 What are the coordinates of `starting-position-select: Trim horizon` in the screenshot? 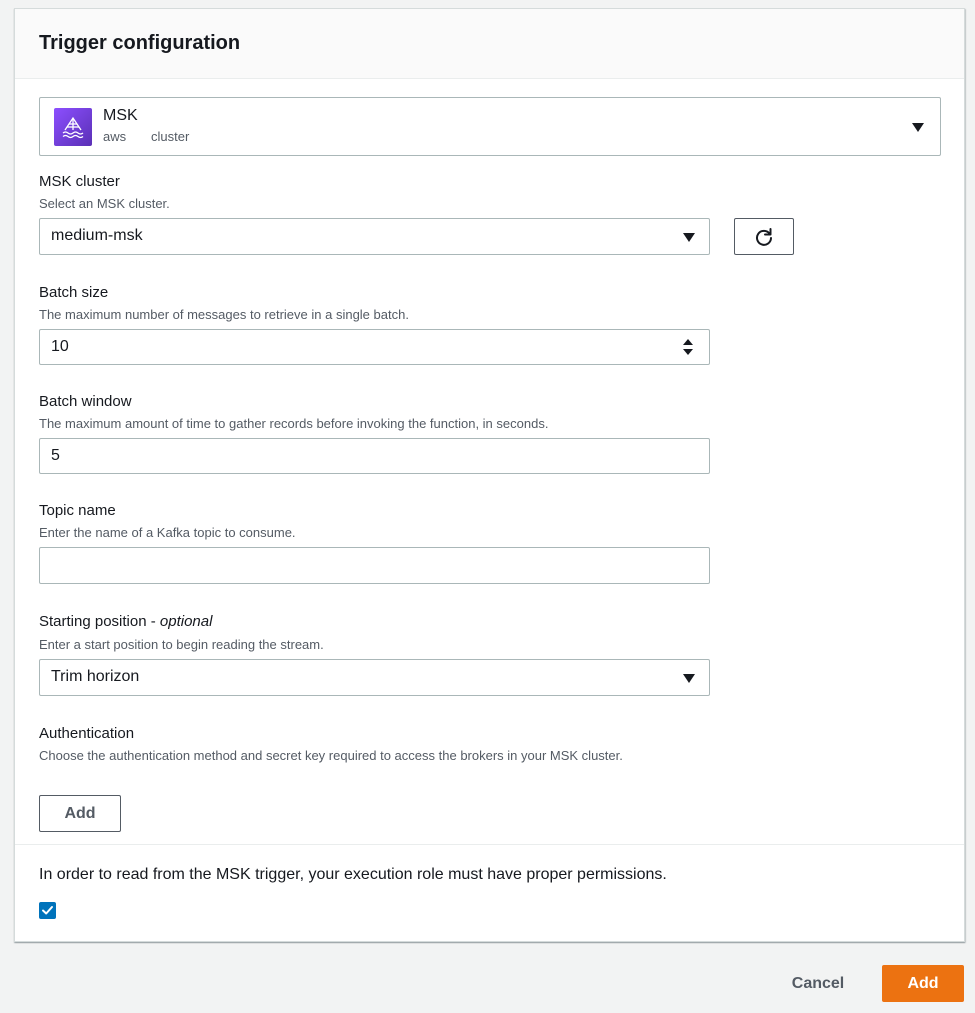 It's located at (374, 677).